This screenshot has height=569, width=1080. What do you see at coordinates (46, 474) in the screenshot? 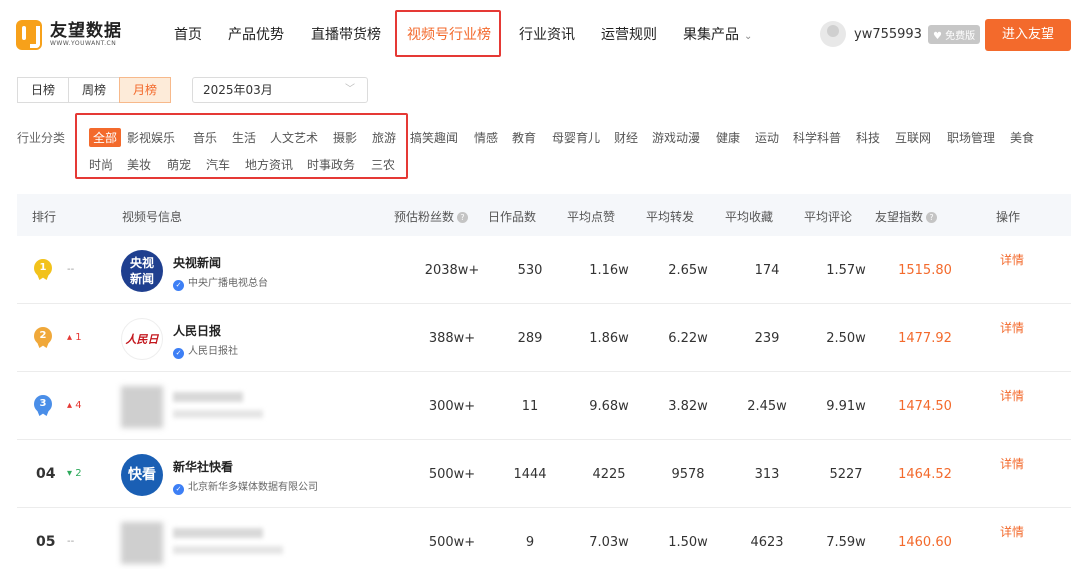
I see `rank-number: 04` at bounding box center [46, 474].